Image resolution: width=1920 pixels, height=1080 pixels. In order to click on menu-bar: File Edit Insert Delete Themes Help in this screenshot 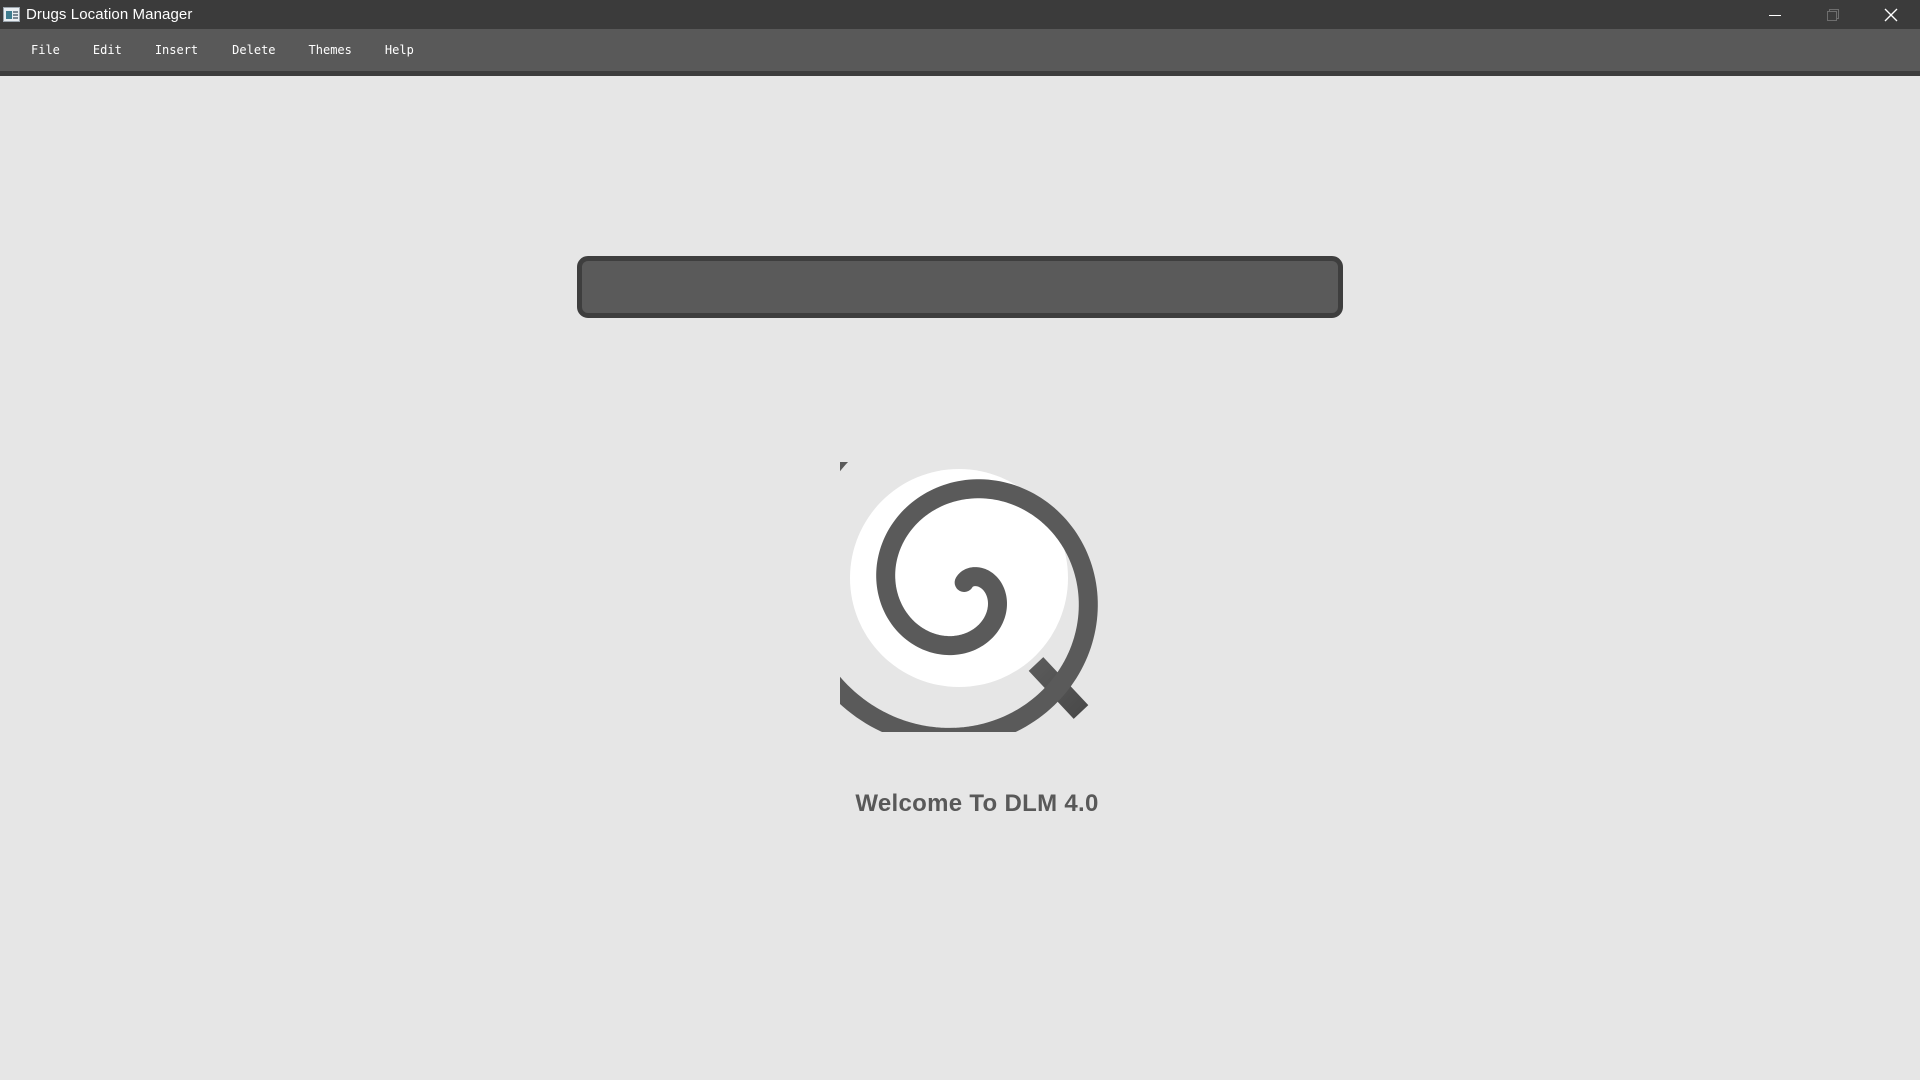, I will do `click(960, 50)`.